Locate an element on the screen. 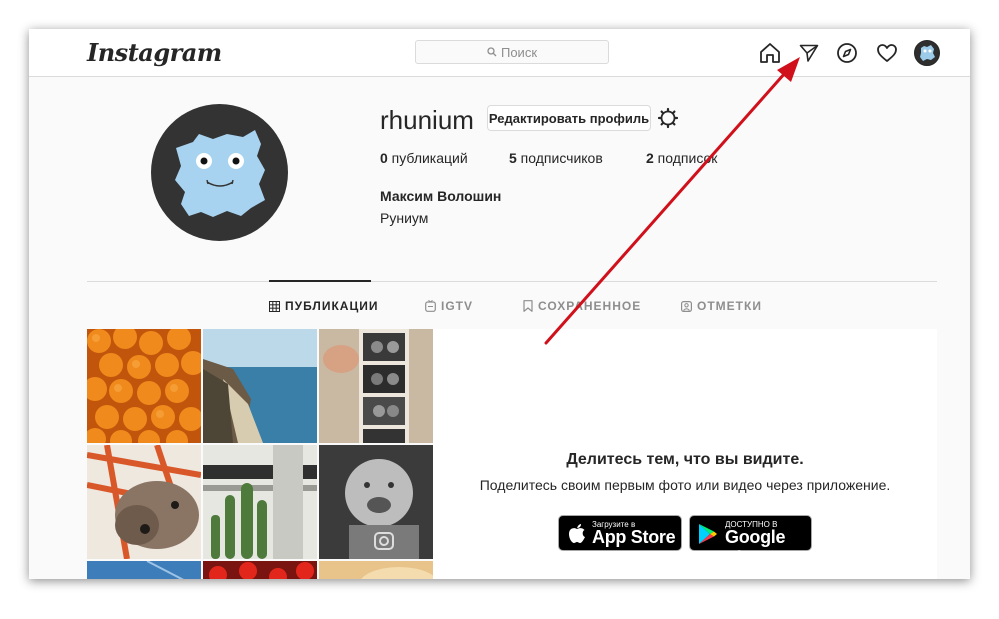 This screenshot has width=999, height=619. annotation-arrow is located at coordinates (672, 201).